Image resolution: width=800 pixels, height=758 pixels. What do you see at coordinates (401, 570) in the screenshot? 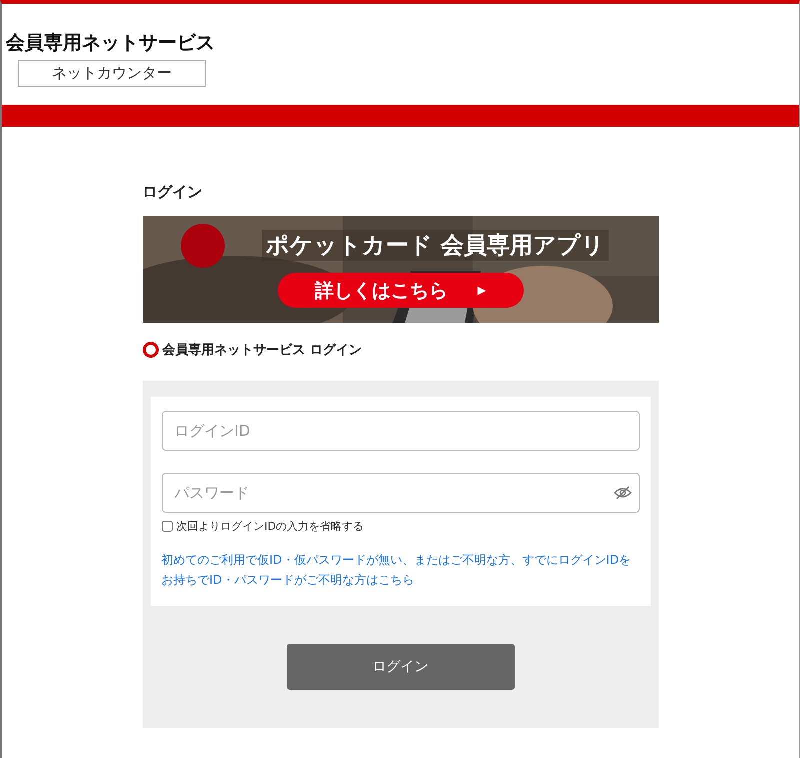
I see `help-link: 初めてのご利用で仮ID・仮パスワードが無い、またはご不明な方、すでにログインIDをお持ちでID・パスワードがご不明な方はこちら` at bounding box center [401, 570].